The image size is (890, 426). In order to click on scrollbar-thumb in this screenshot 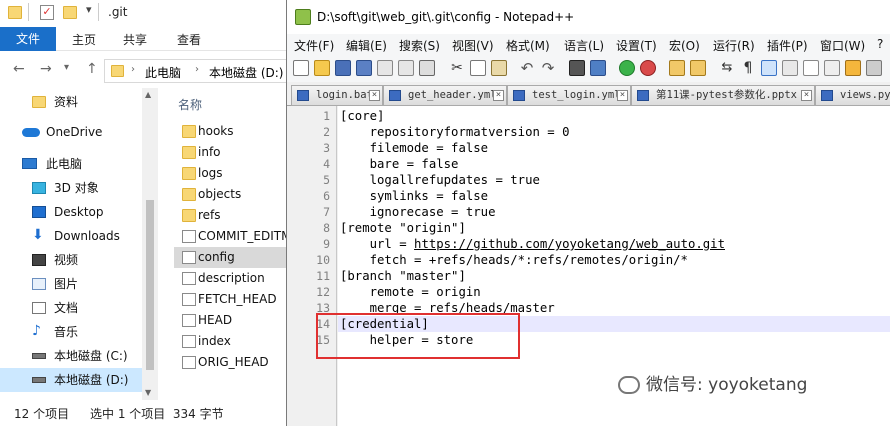, I will do `click(150, 285)`.